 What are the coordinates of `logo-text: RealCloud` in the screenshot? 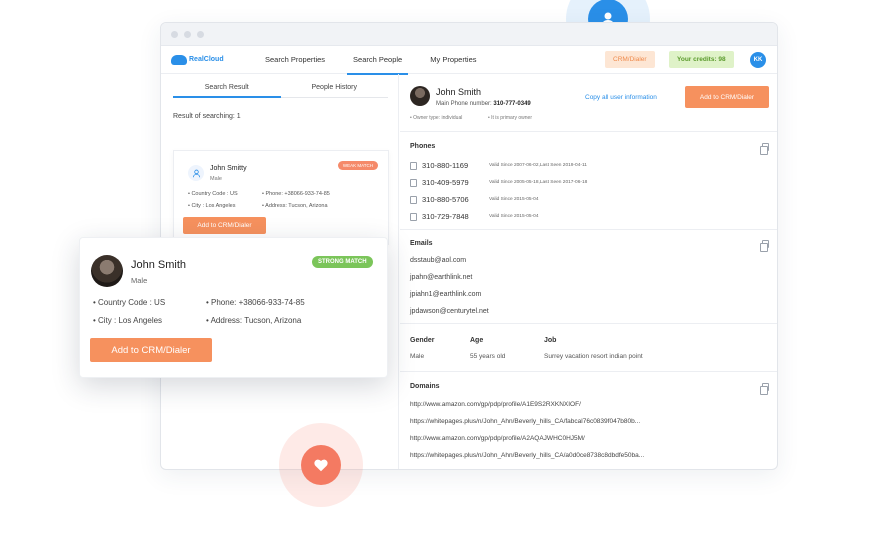 It's located at (206, 59).